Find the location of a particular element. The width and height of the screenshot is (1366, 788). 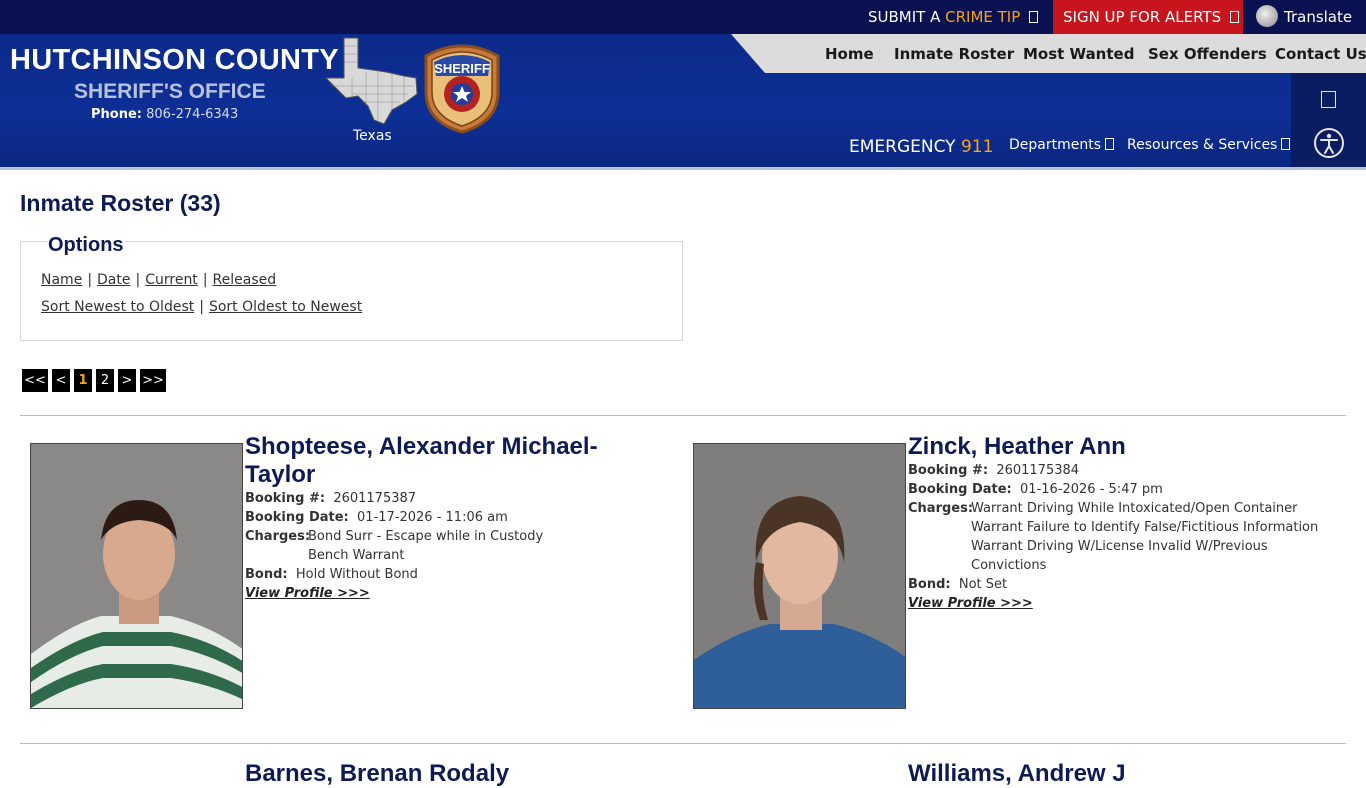

bond: Bond: Not Set is located at coordinates (957, 584).